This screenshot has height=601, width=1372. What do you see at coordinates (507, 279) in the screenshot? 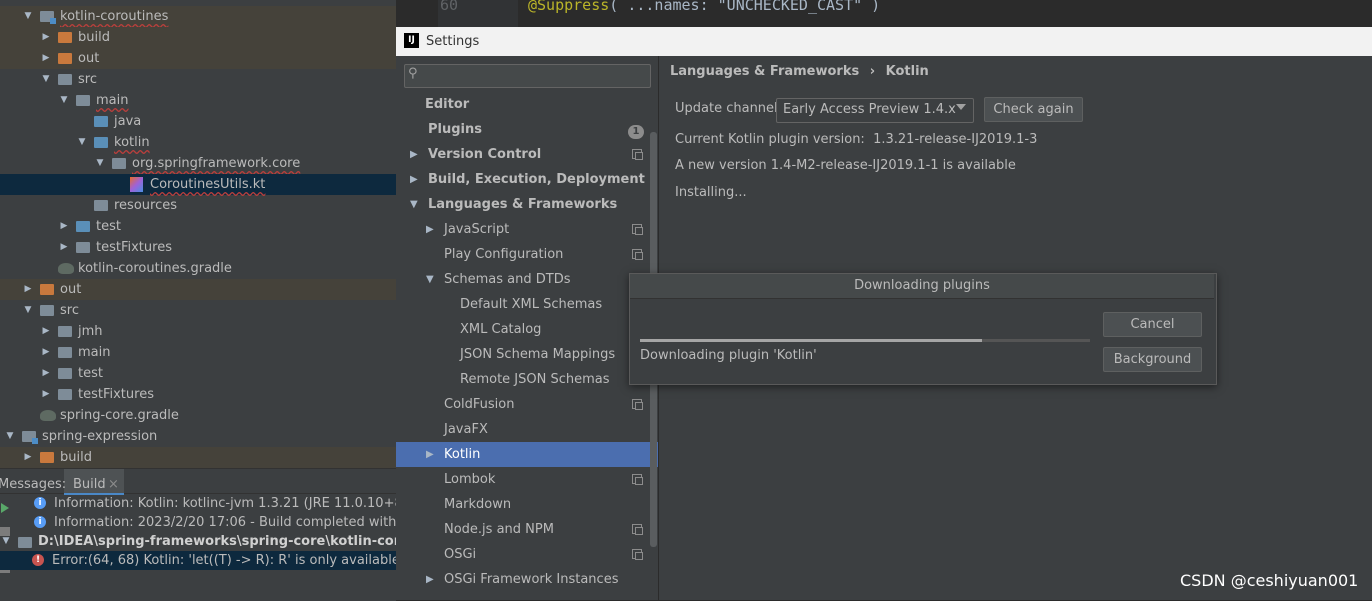
I see `settings-item-label: Schemas and DTDs` at bounding box center [507, 279].